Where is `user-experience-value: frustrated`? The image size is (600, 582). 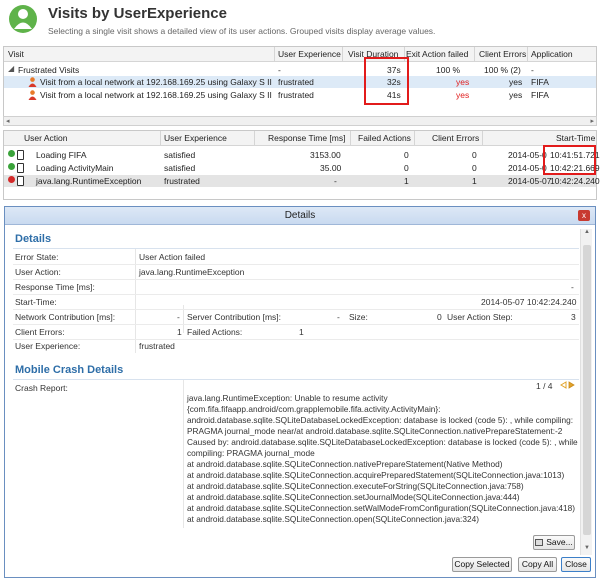 user-experience-value: frustrated is located at coordinates (157, 346).